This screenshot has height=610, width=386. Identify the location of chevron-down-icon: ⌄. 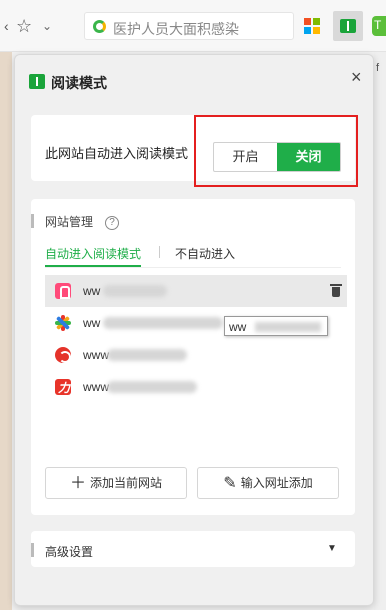
(47, 26).